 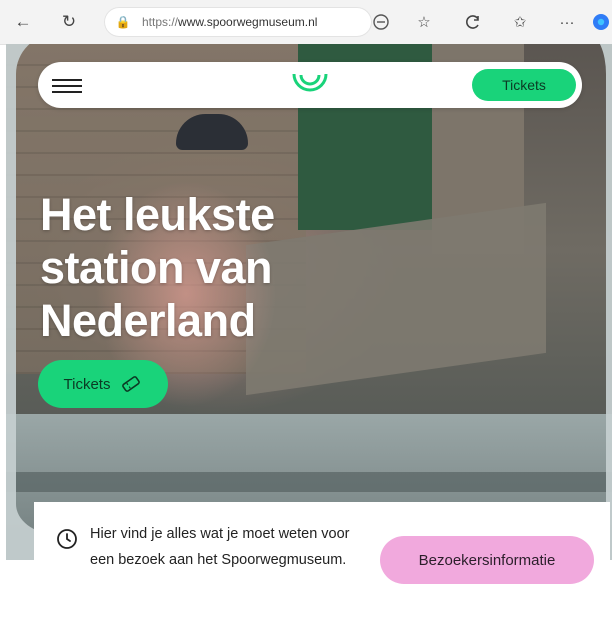 I want to click on headline-line-3: Nederland, so click(x=148, y=320).